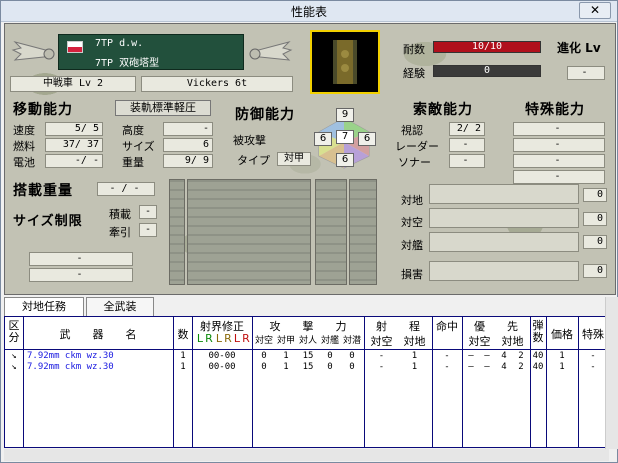  I want to click on header-fire-r1: R, so click(209, 338).